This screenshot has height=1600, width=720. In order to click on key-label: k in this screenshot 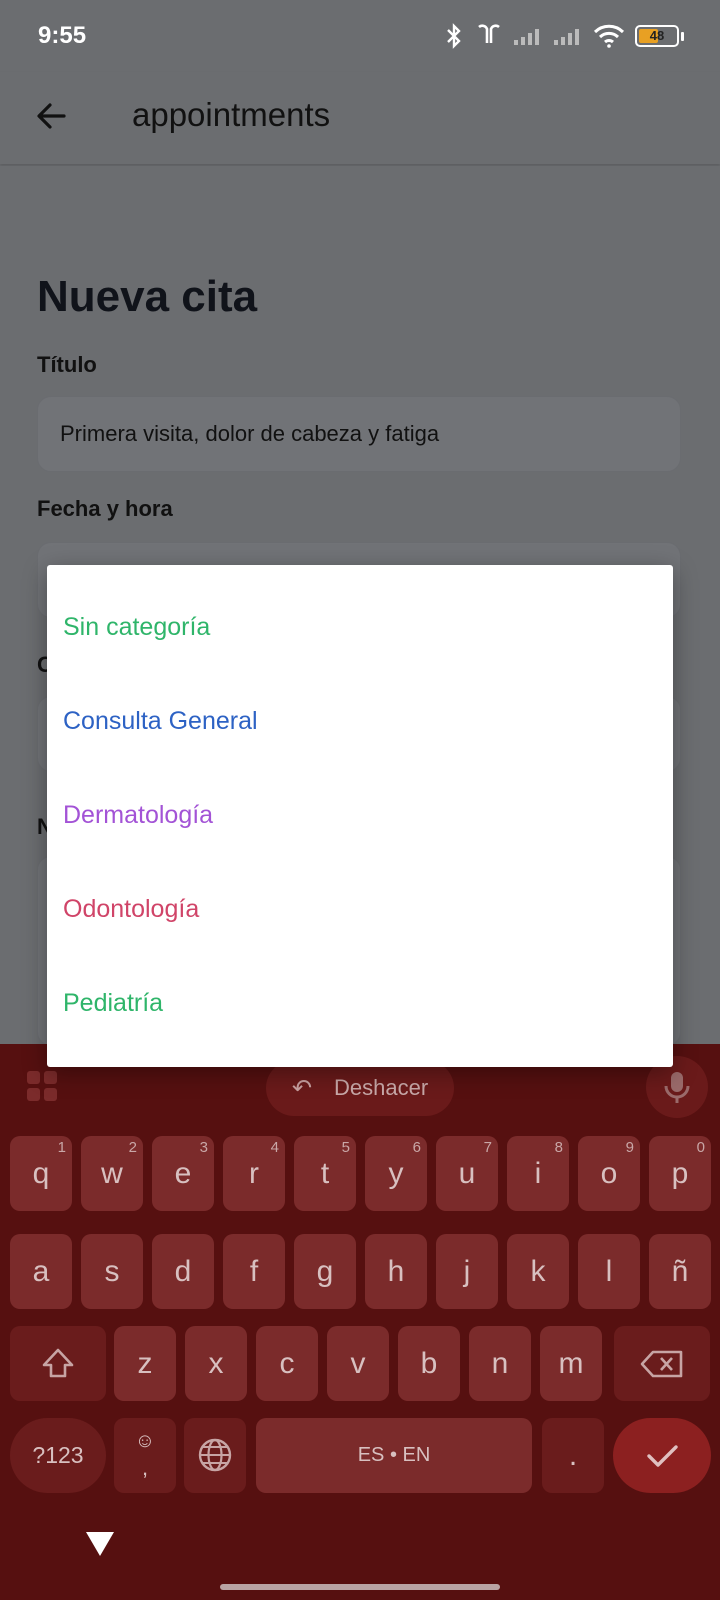, I will do `click(538, 1271)`.